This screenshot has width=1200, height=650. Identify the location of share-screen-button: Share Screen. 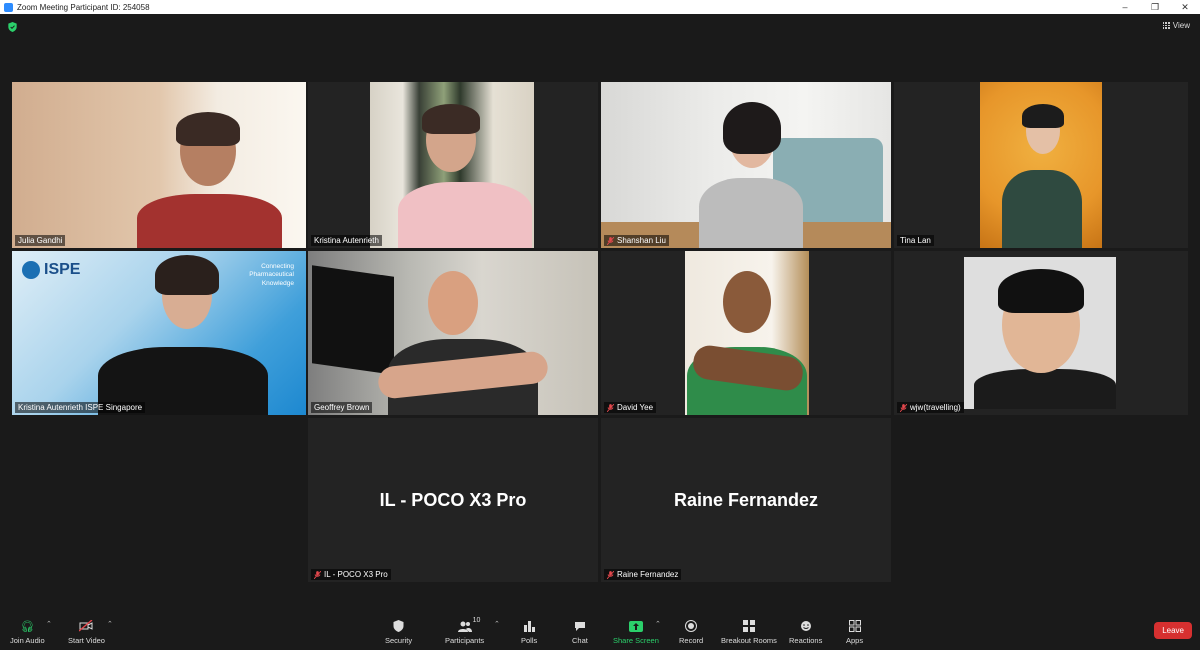
(636, 632).